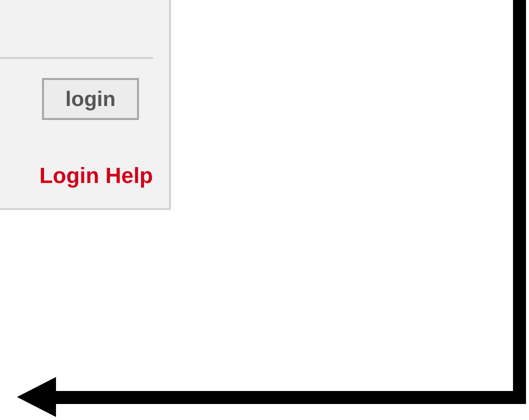 This screenshot has width=529, height=420. I want to click on login-help-link: Login Help, so click(104, 176).